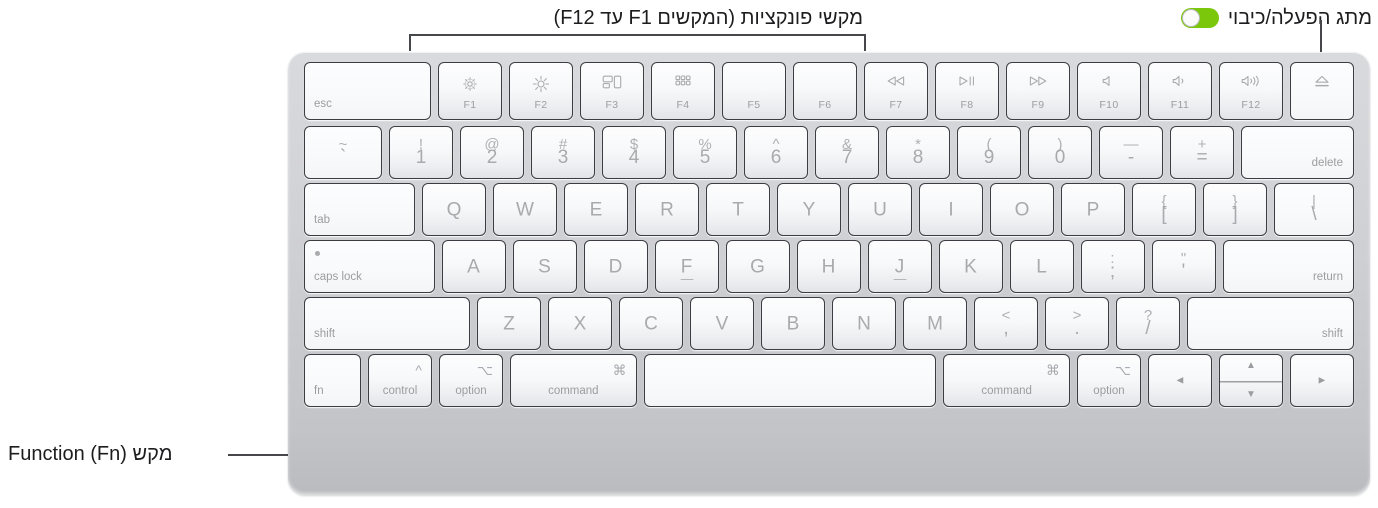  I want to click on key-digit-9: (9, so click(989, 152).